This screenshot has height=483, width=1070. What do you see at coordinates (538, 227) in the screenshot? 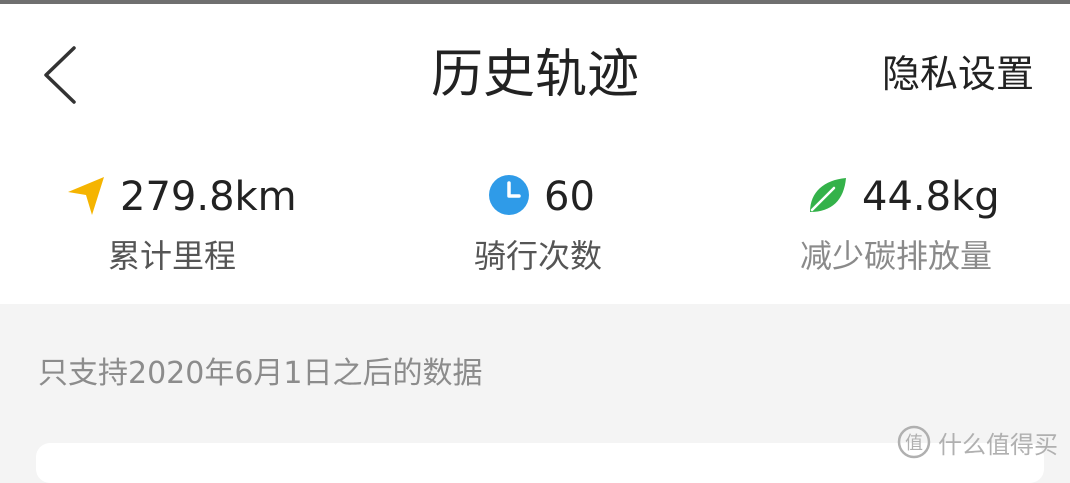
I see `stat-ride-count: 60 骑行次数` at bounding box center [538, 227].